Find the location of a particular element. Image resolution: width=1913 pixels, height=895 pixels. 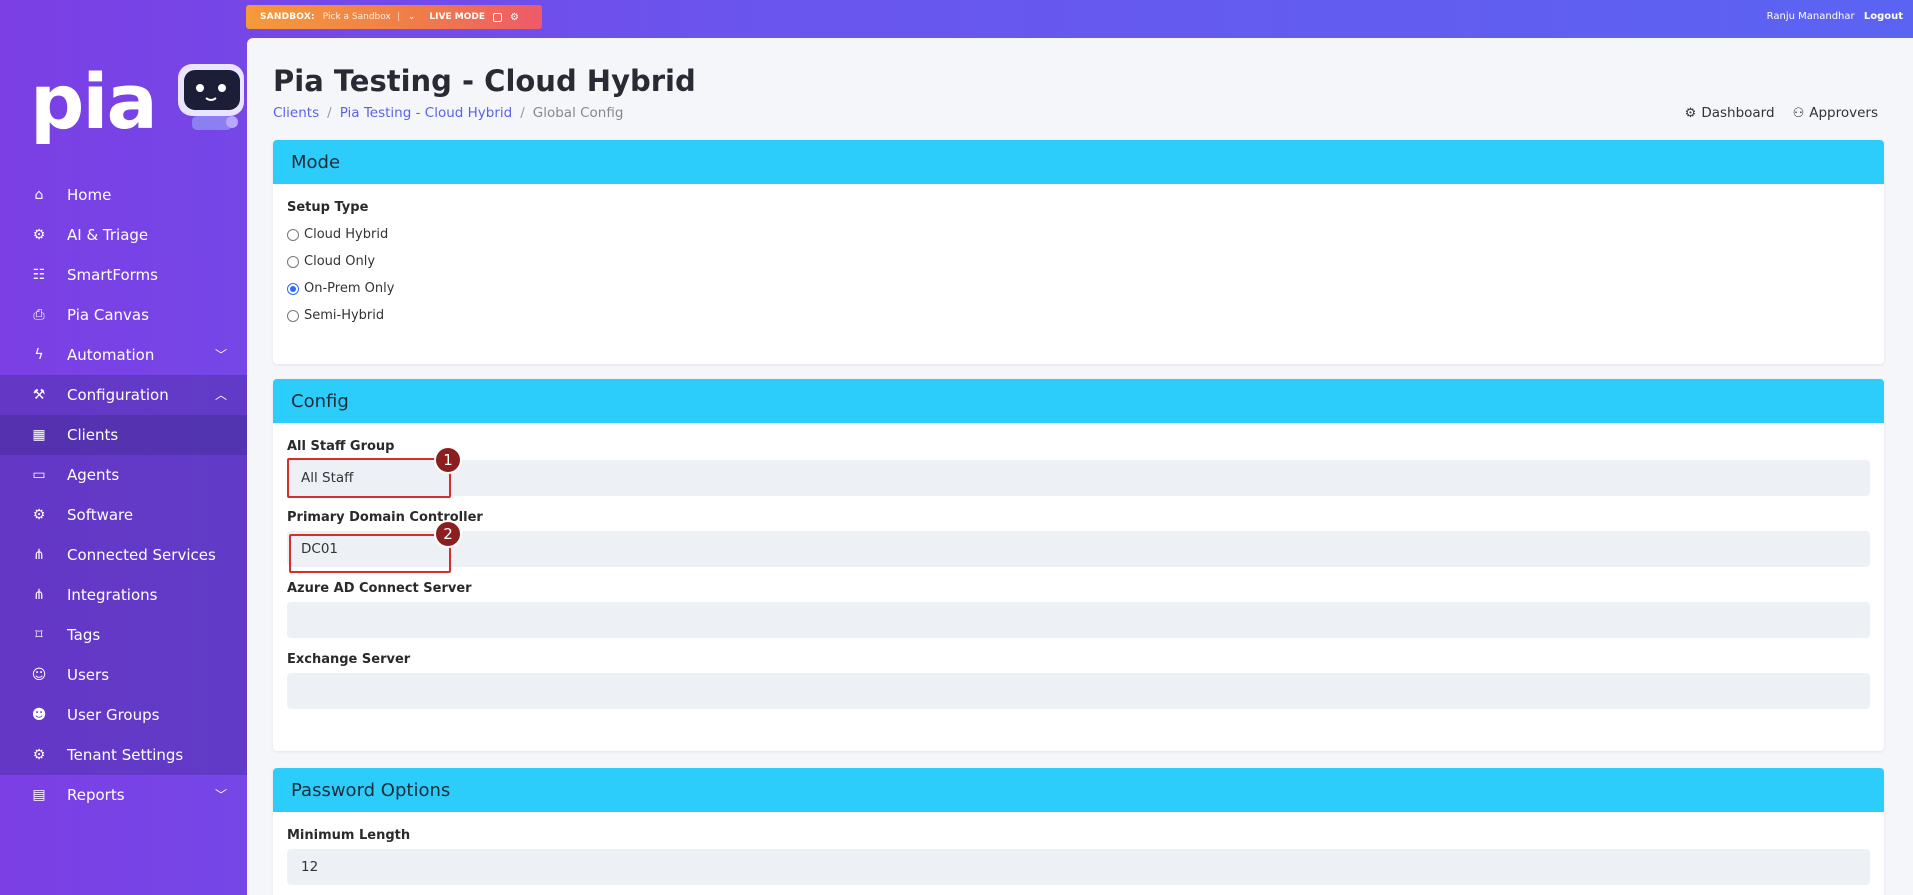

software-icon: ⚙ is located at coordinates (39, 515).